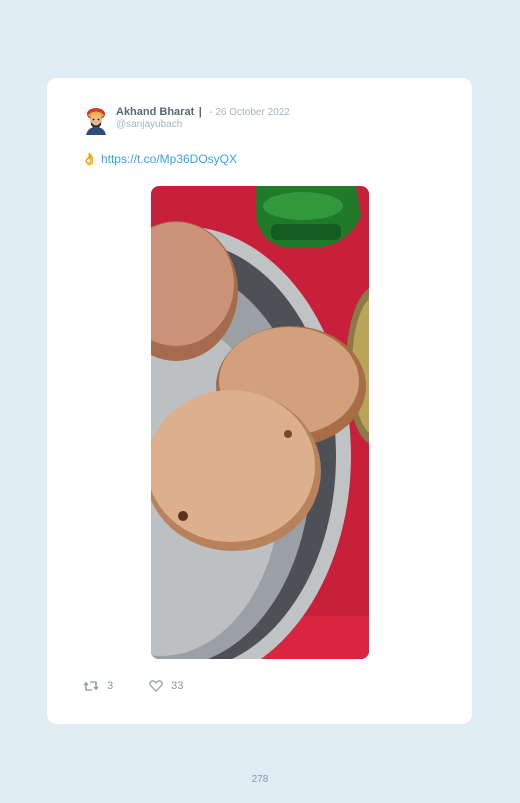 This screenshot has width=520, height=803. I want to click on author-name: Akhand Bharat, so click(155, 112).